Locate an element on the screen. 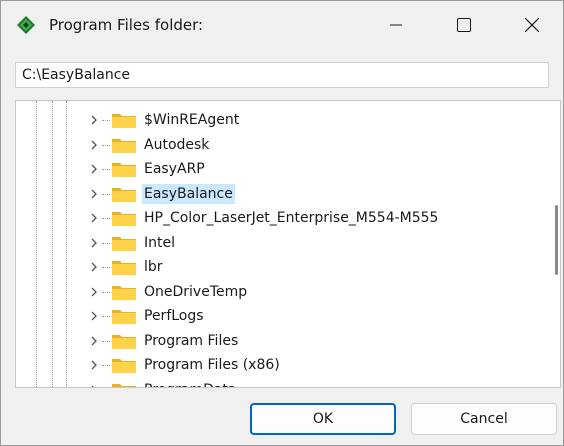 Image resolution: width=564 pixels, height=446 pixels. maximize-button is located at coordinates (464, 25).